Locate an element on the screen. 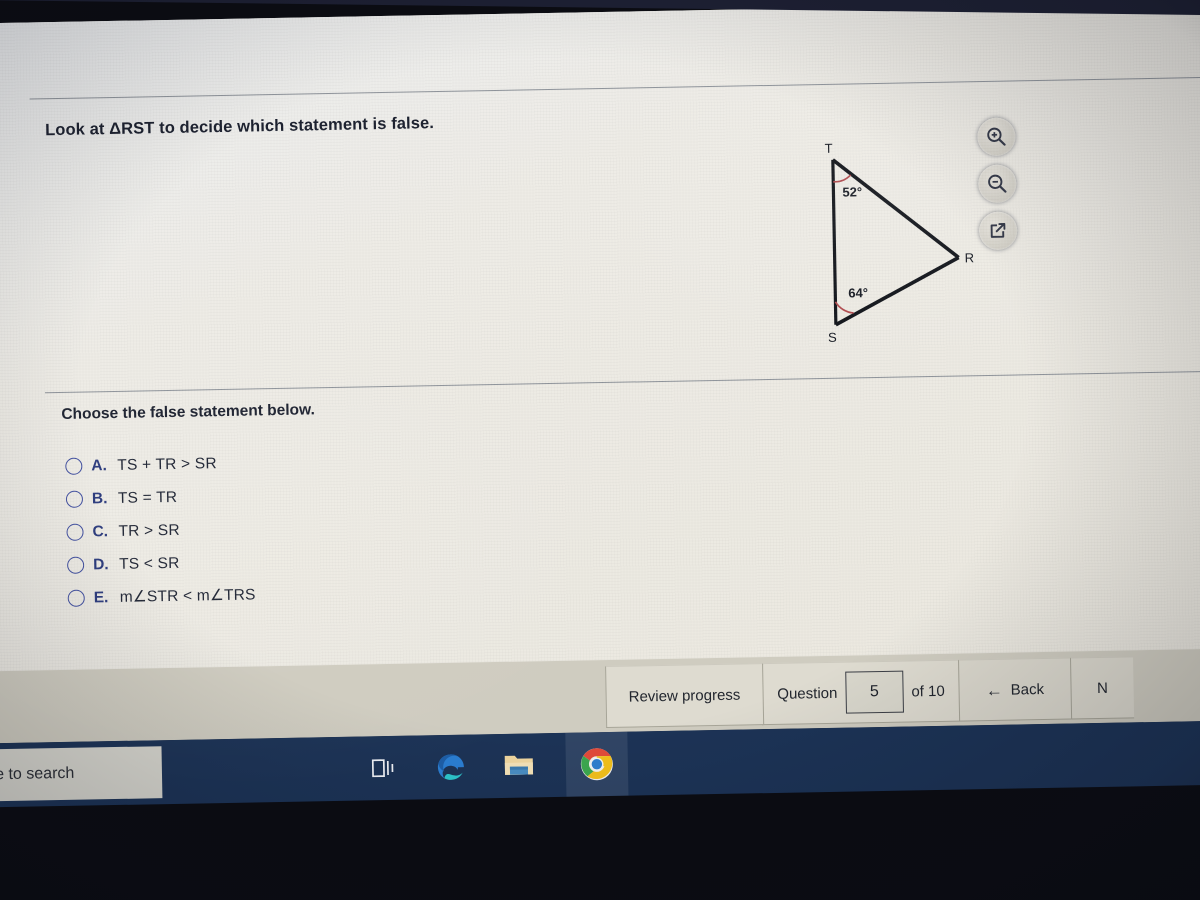  vertex-label-R: R is located at coordinates (970, 257).